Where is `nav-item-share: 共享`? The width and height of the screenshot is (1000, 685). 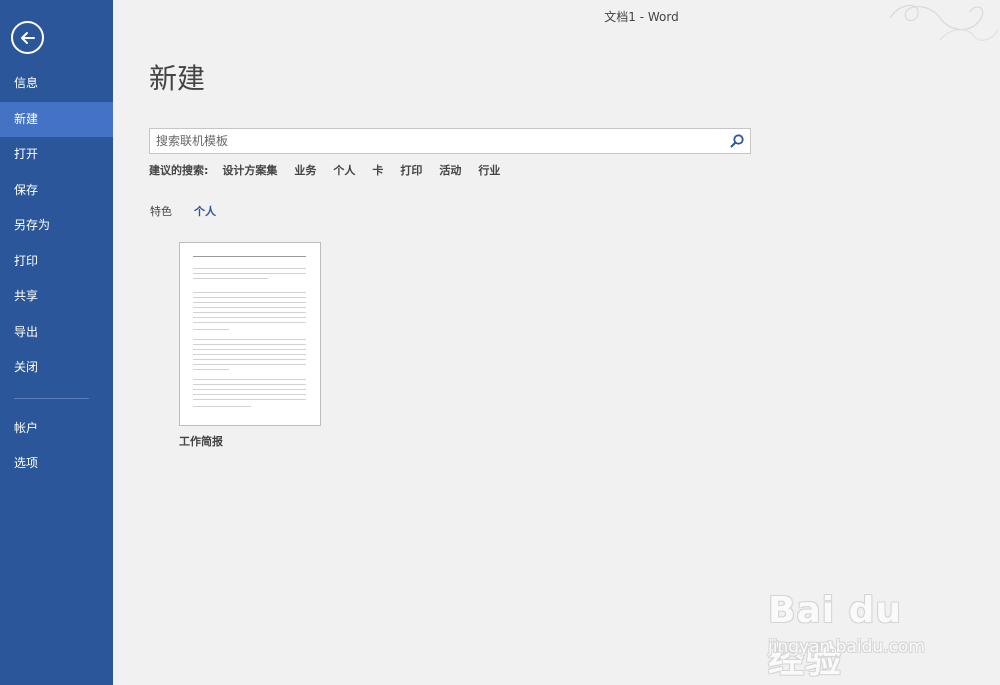 nav-item-share: 共享 is located at coordinates (56, 297).